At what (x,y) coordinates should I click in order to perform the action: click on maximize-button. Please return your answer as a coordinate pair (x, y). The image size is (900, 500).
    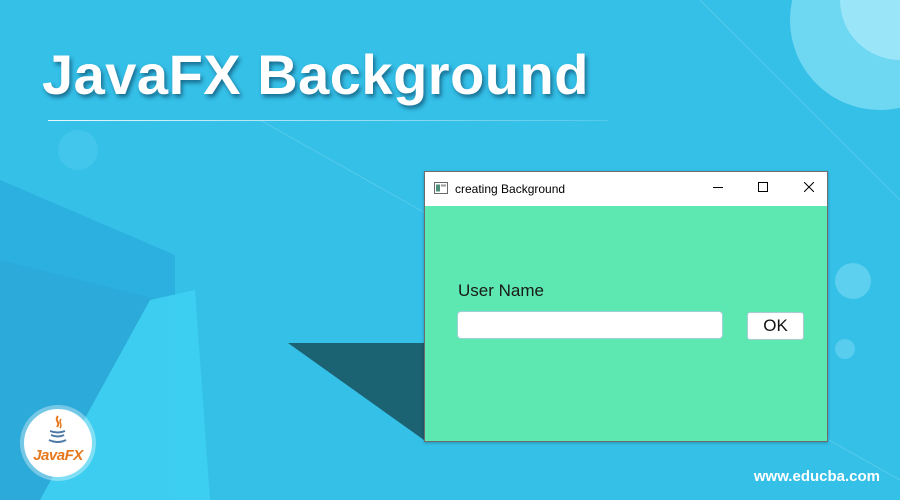
    Looking at the image, I should click on (763, 187).